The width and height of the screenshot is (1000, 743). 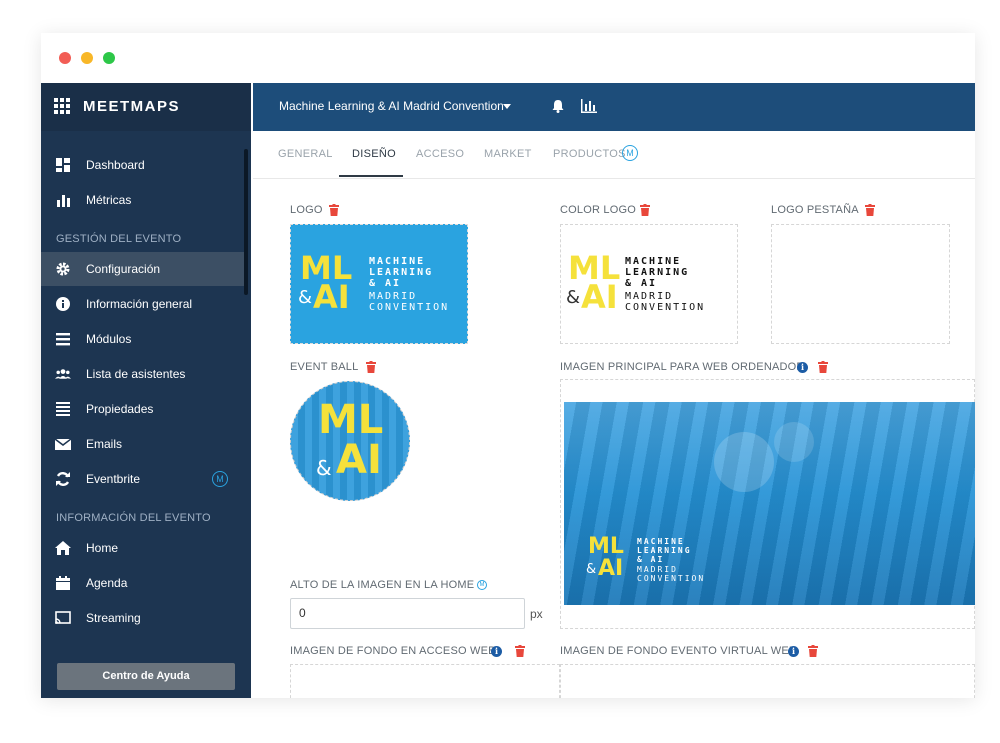 I want to click on tab-market: MARKET, so click(x=508, y=154).